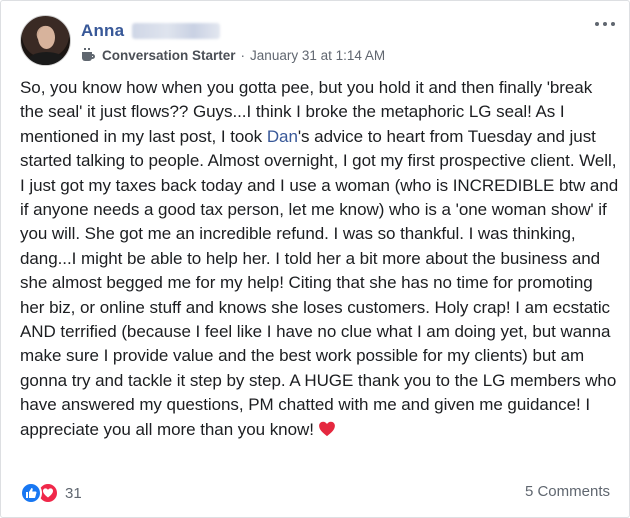 The width and height of the screenshot is (630, 518). Describe the element at coordinates (567, 491) in the screenshot. I see `comments-link: 5 Comments` at that location.